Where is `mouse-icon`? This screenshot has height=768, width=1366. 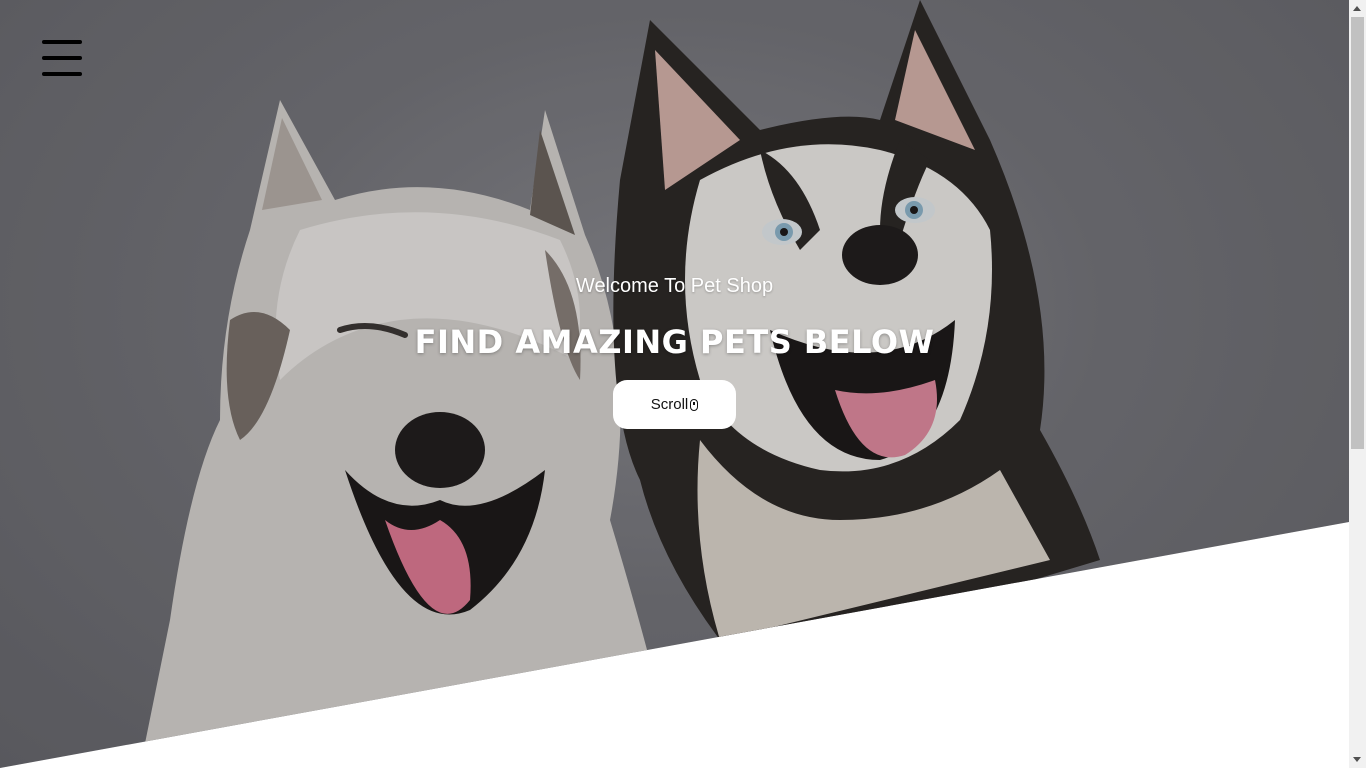
mouse-icon is located at coordinates (694, 404).